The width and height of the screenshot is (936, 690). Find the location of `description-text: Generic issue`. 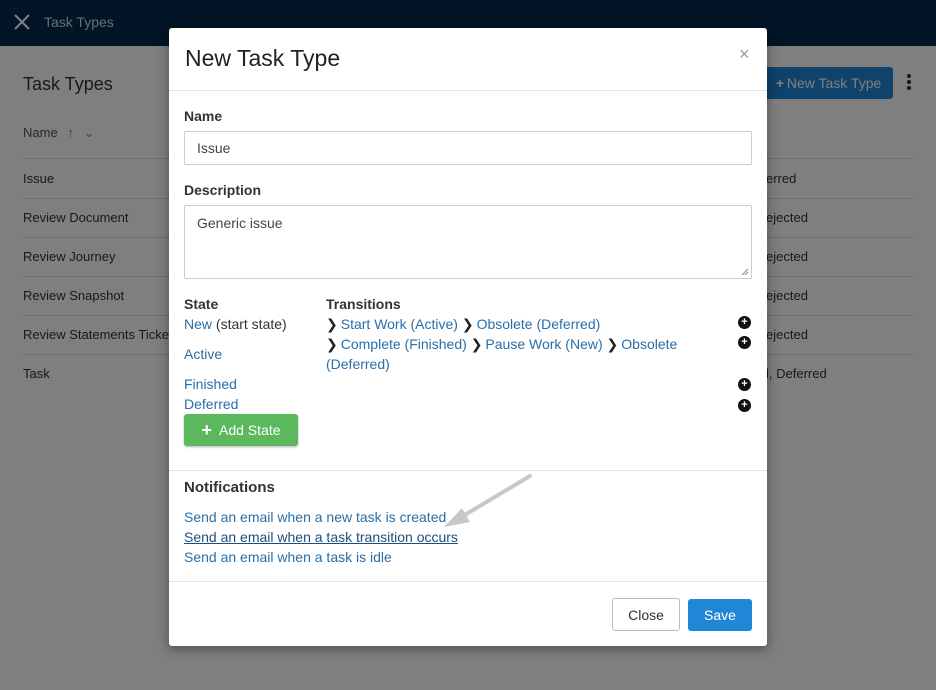

description-text: Generic issue is located at coordinates (240, 223).